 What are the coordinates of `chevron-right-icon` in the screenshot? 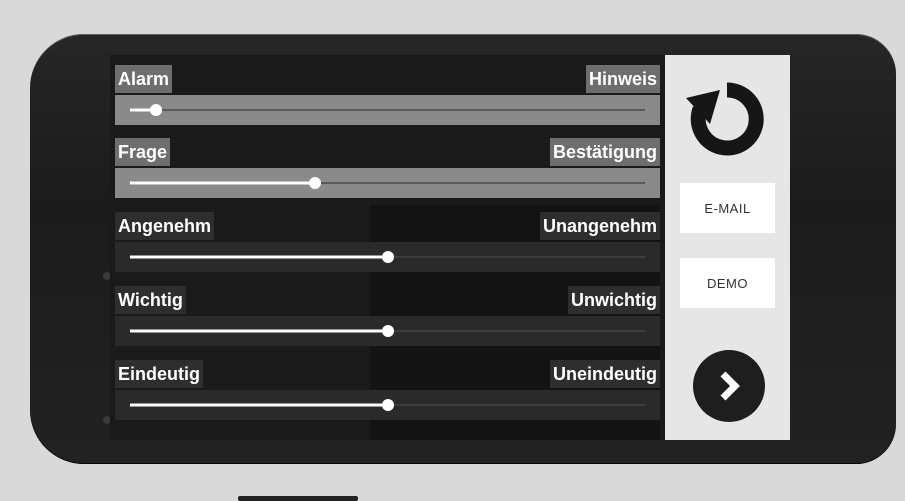 It's located at (730, 386).